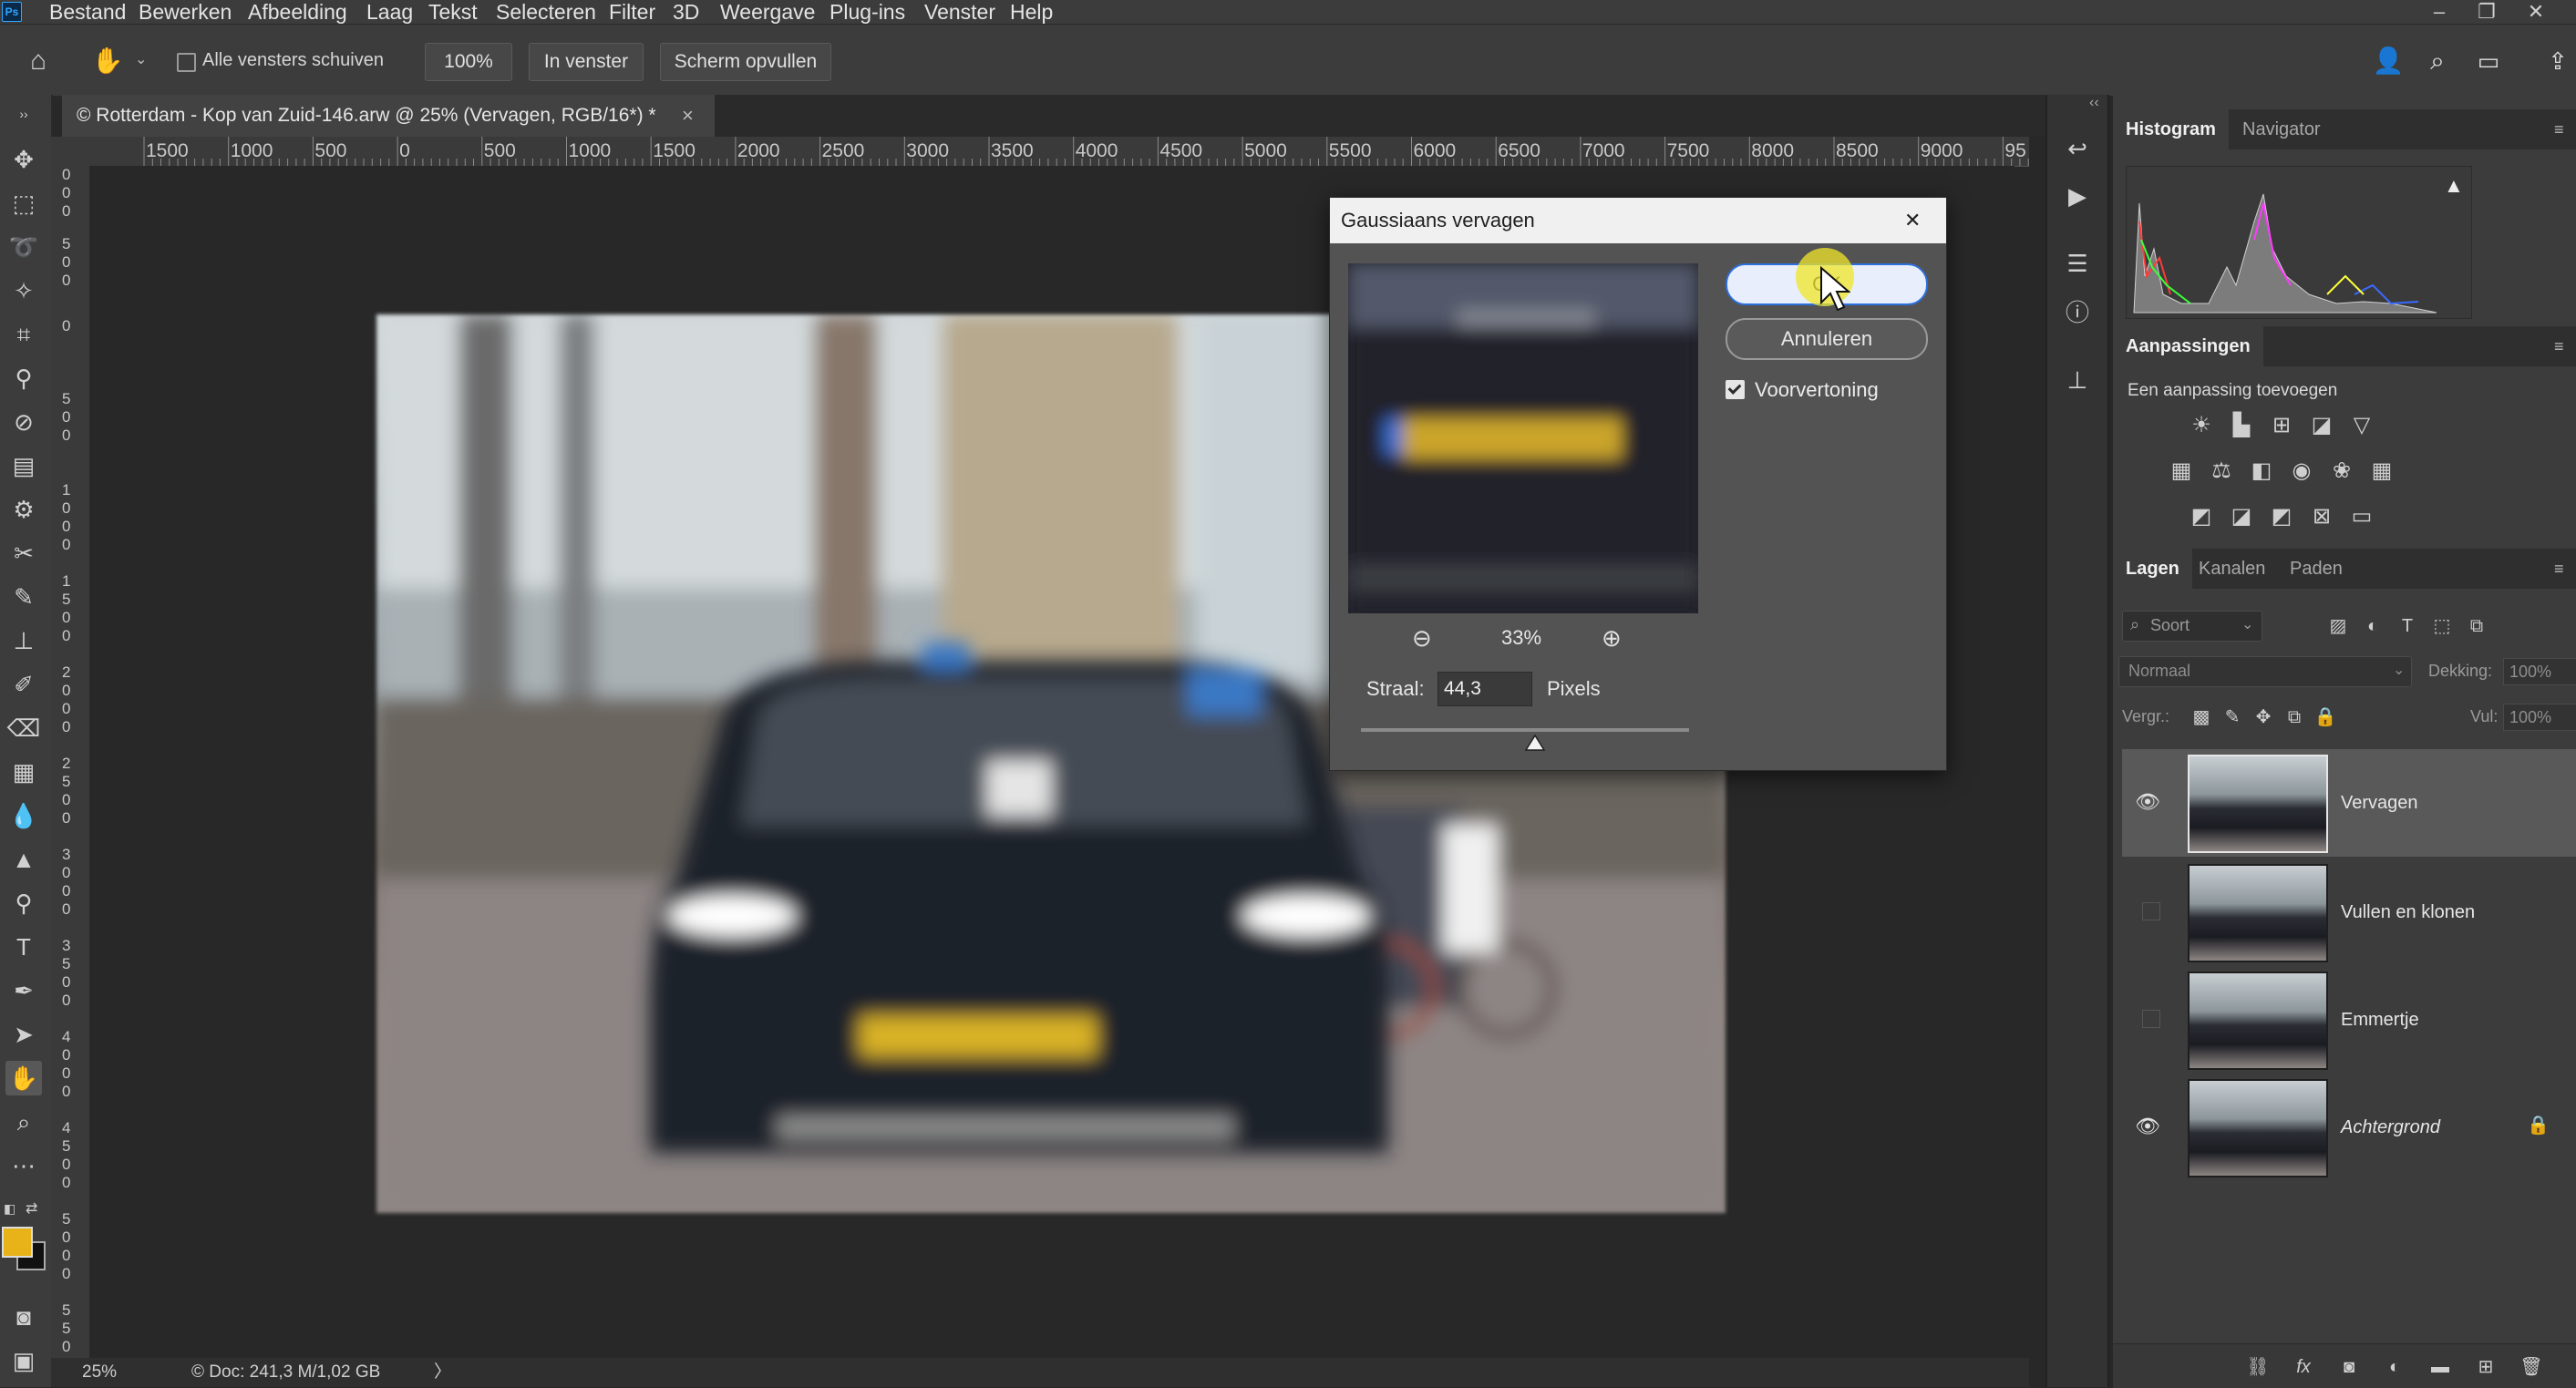 The height and width of the screenshot is (1388, 2576). Describe the element at coordinates (586, 62) in the screenshot. I see `fit-window-button: In venster` at that location.